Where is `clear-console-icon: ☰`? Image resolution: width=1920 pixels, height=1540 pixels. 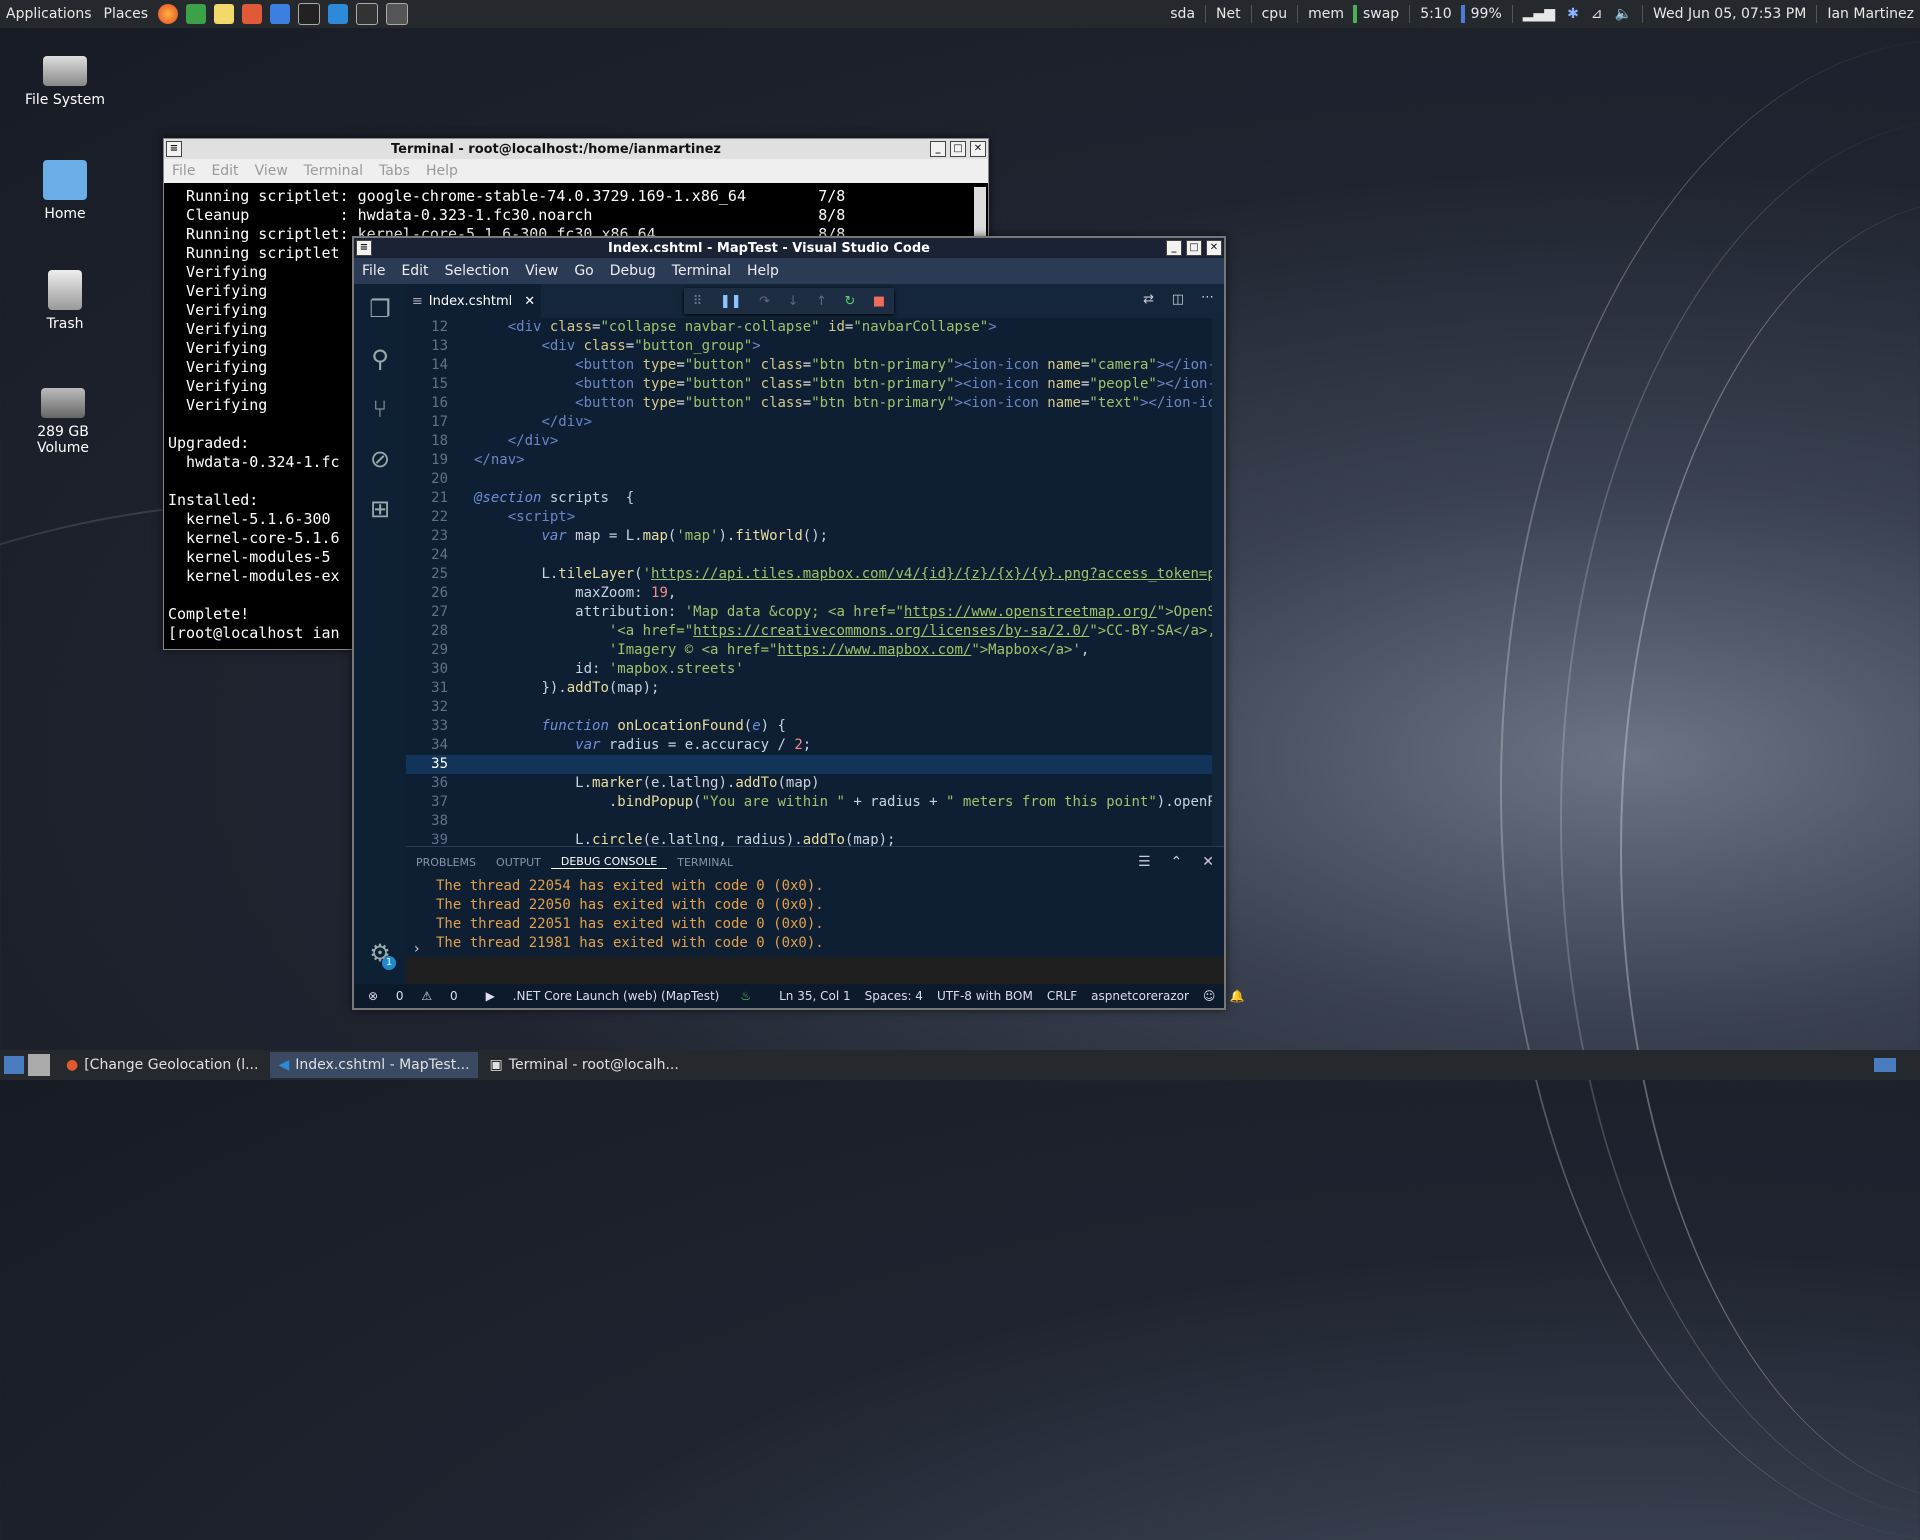 clear-console-icon: ☰ is located at coordinates (1144, 862).